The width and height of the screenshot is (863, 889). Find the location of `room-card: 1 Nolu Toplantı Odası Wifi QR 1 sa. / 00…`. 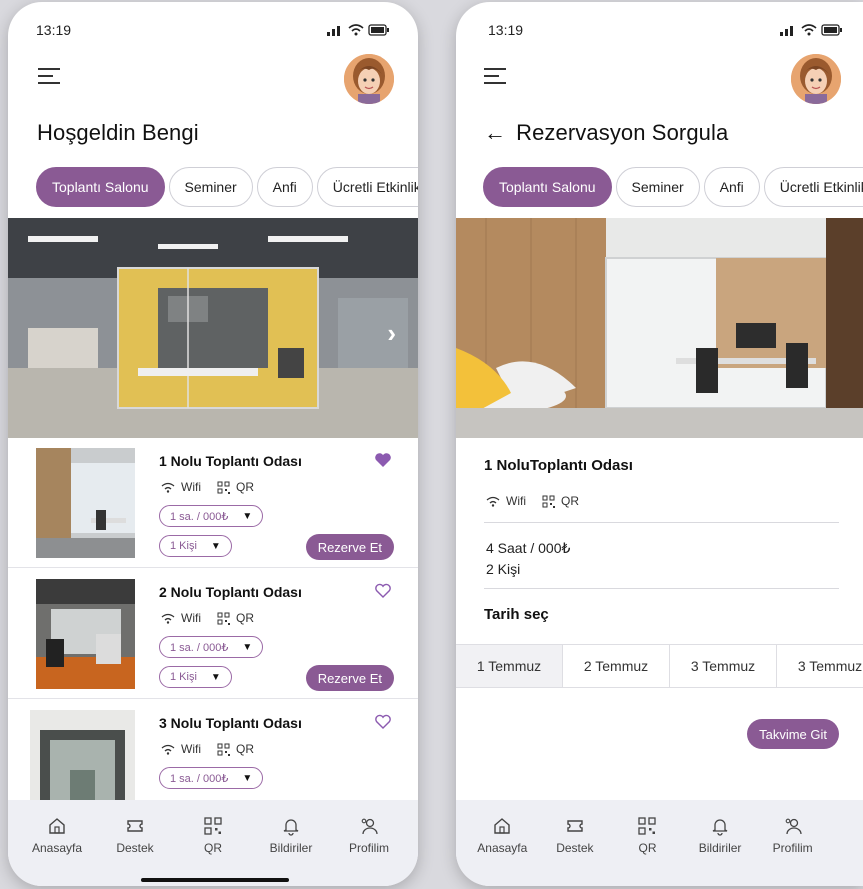

room-card: 1 Nolu Toplantı Odası Wifi QR 1 sa. / 00… is located at coordinates (213, 503).